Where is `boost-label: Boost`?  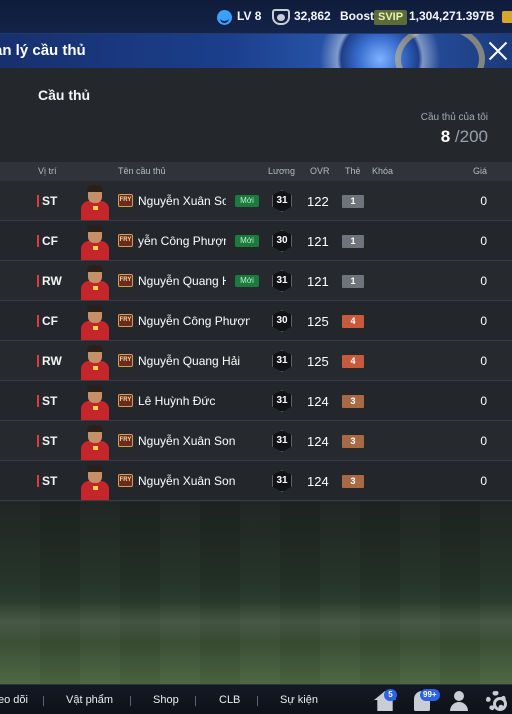
boost-label: Boost is located at coordinates (357, 16).